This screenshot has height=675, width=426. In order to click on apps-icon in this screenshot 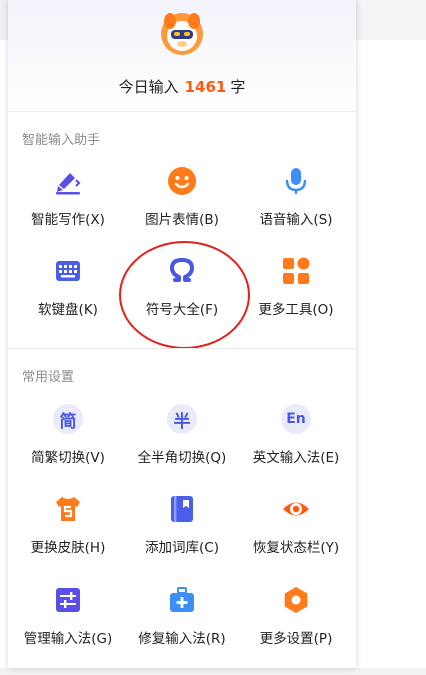, I will do `click(296, 271)`.